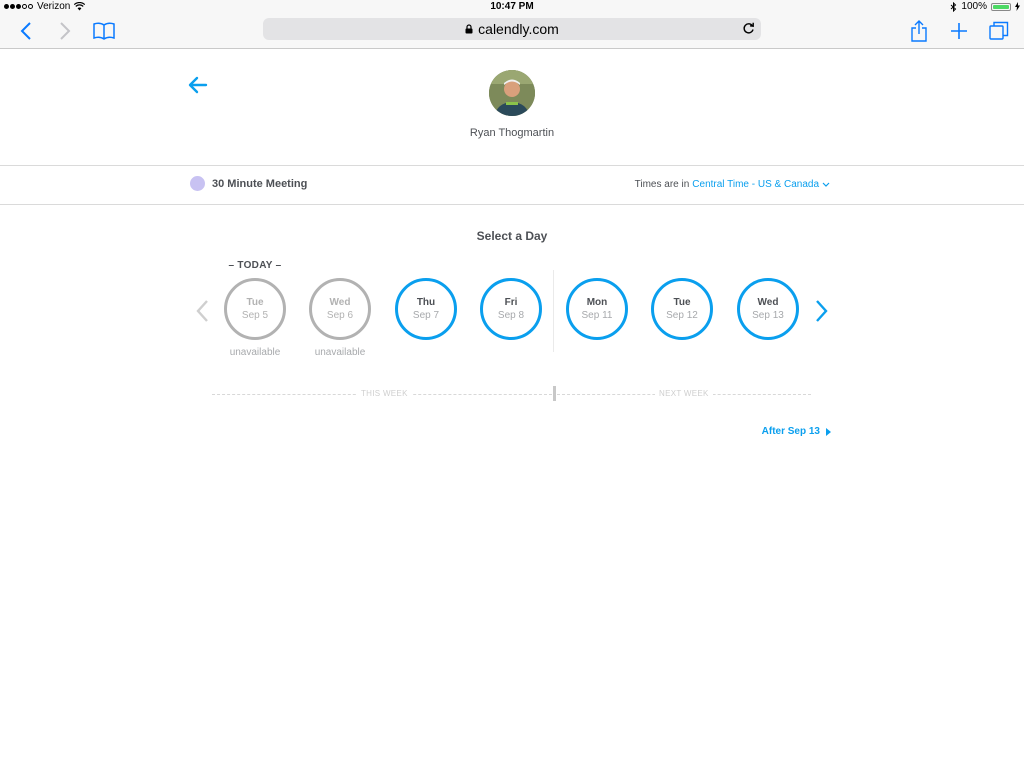 The width and height of the screenshot is (1024, 768). I want to click on day-date: Sep 13, so click(768, 315).